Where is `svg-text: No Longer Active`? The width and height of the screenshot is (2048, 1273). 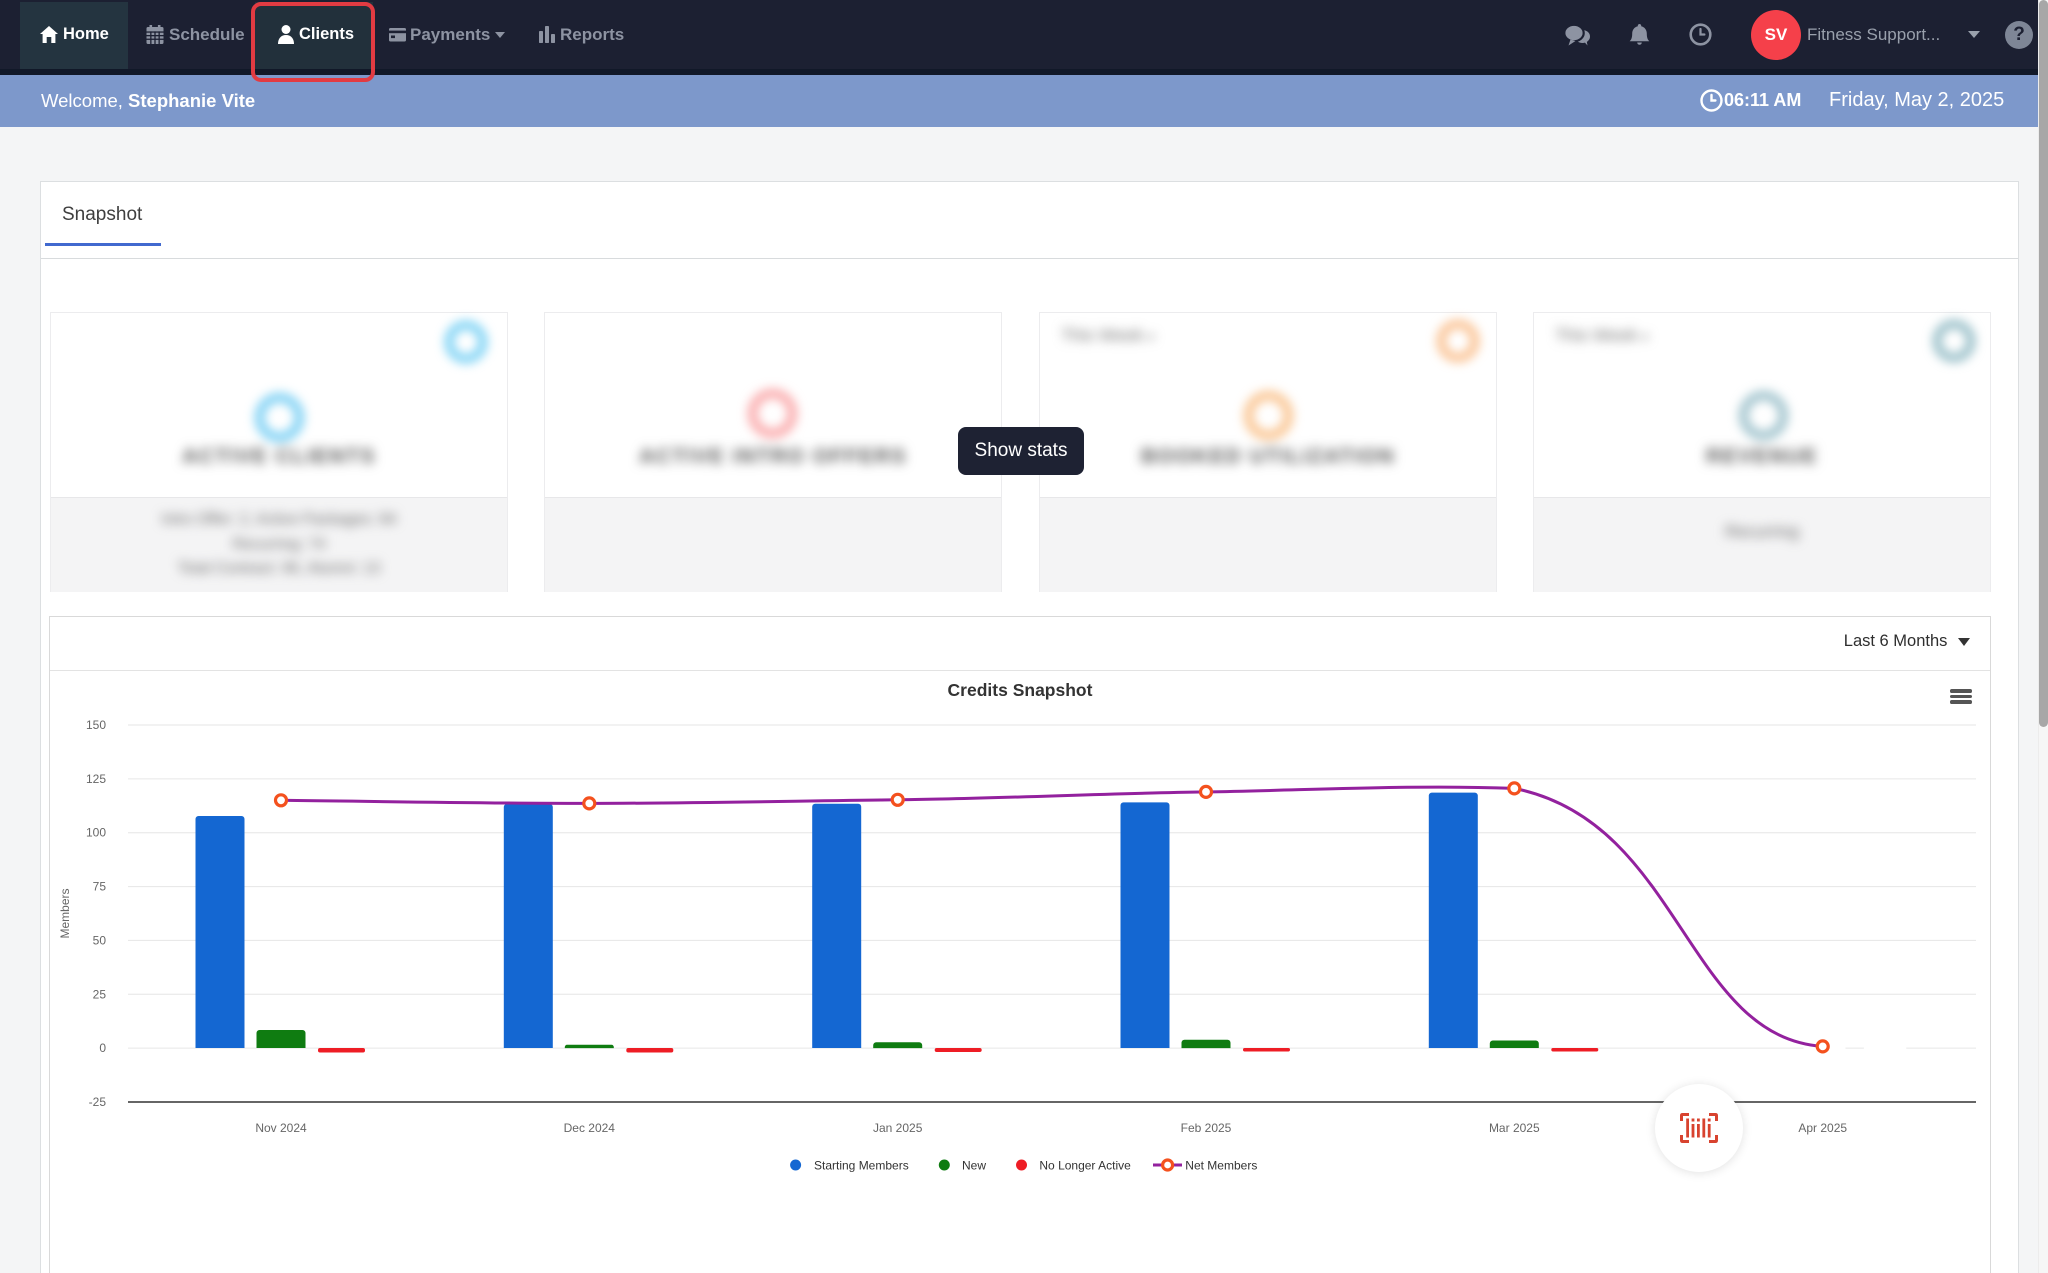
svg-text: No Longer Active is located at coordinates (1085, 1166).